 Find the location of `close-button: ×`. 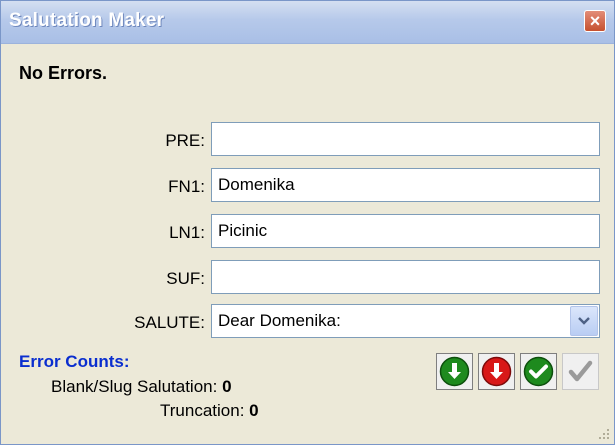

close-button: × is located at coordinates (595, 21).